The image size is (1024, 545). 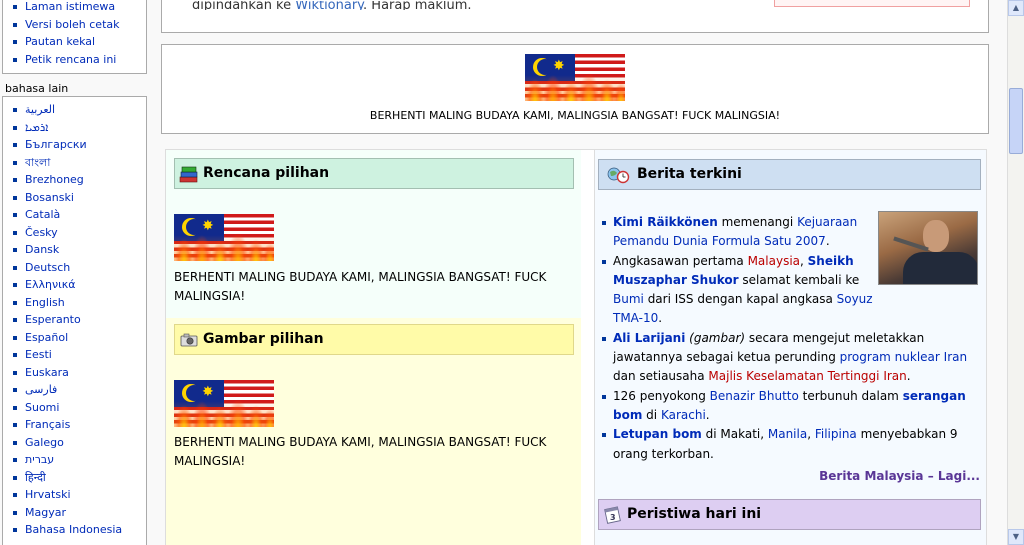 What do you see at coordinates (78, 146) in the screenshot?
I see `lang-link: Български` at bounding box center [78, 146].